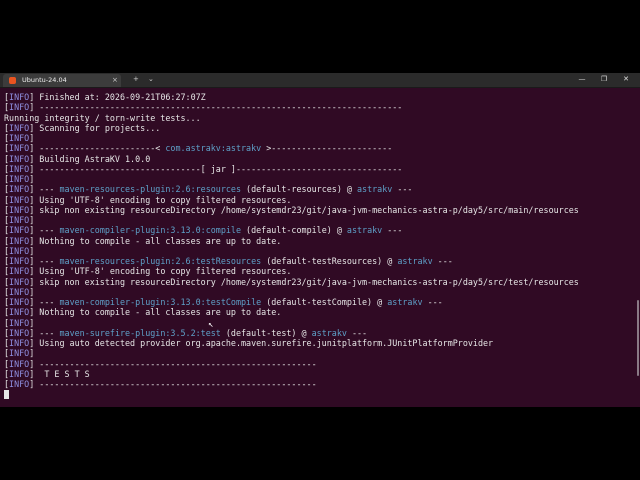  Describe the element at coordinates (626, 79) in the screenshot. I see `window-close-icon: ✕` at that location.